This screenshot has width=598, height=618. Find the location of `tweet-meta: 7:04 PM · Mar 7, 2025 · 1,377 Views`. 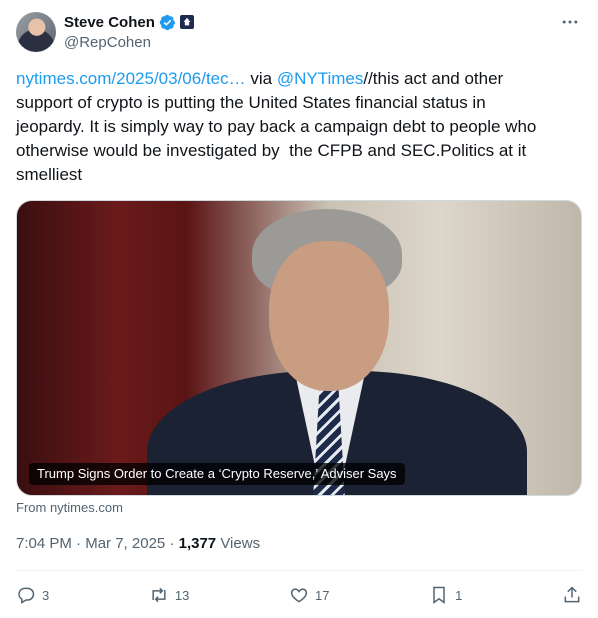

tweet-meta: 7:04 PM · Mar 7, 2025 · 1,377 Views is located at coordinates (138, 543).